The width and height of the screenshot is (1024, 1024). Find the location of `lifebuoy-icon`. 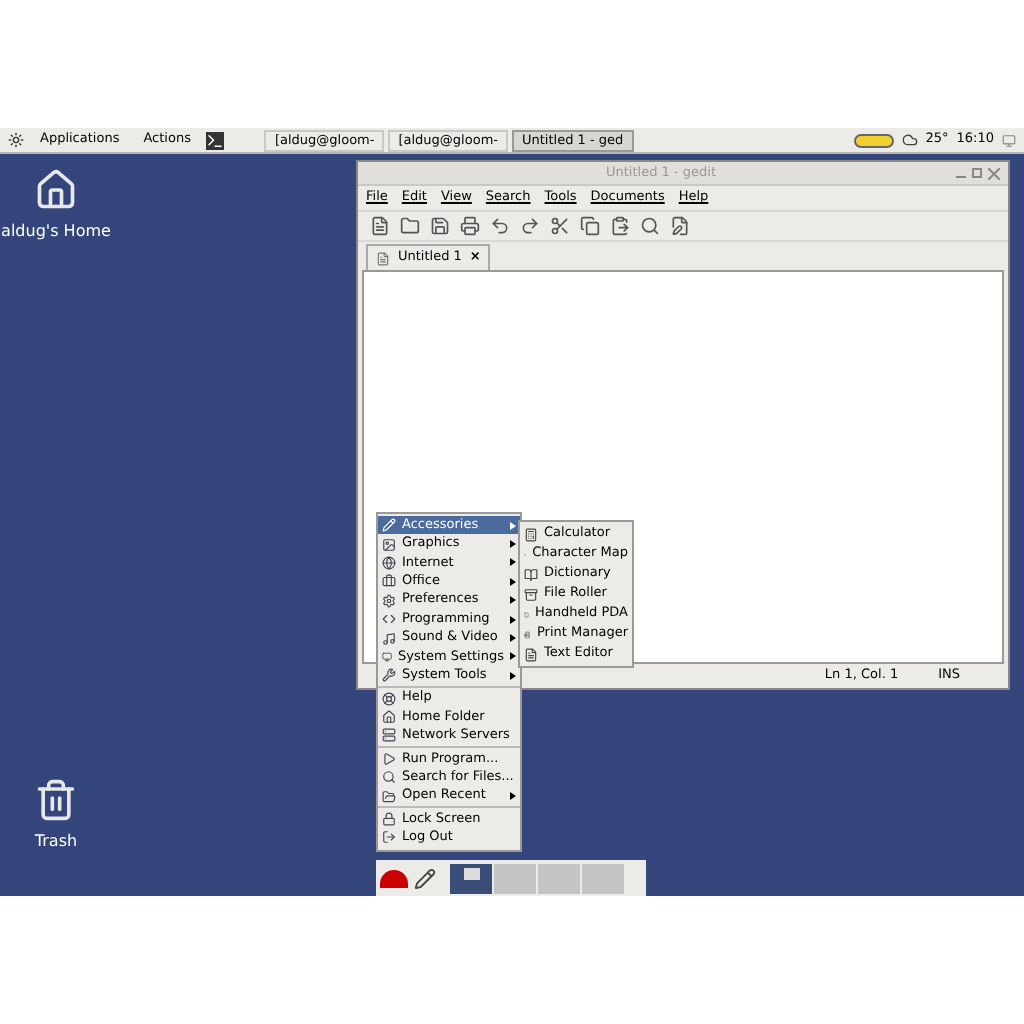

lifebuoy-icon is located at coordinates (389, 698).